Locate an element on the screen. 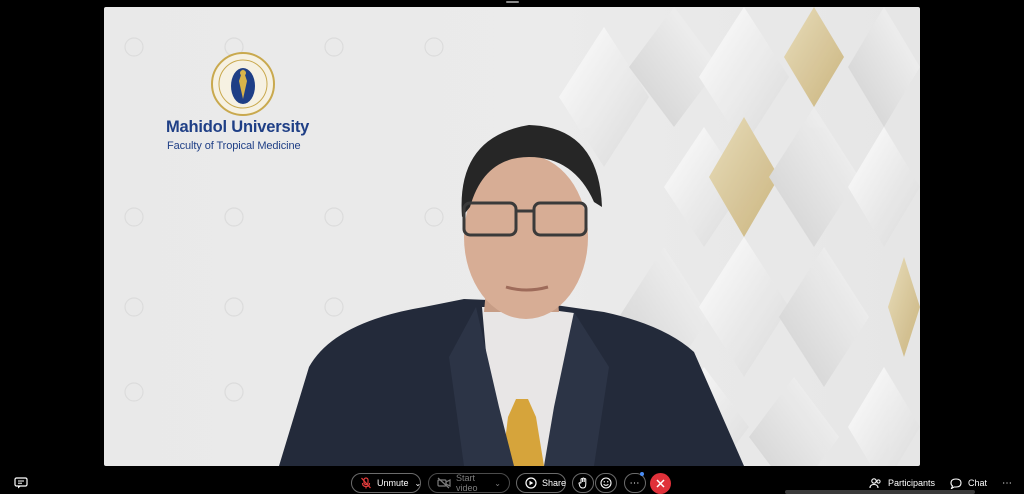 Image resolution: width=1024 pixels, height=494 pixels. unmute-button: Unmute ⌄ is located at coordinates (386, 483).